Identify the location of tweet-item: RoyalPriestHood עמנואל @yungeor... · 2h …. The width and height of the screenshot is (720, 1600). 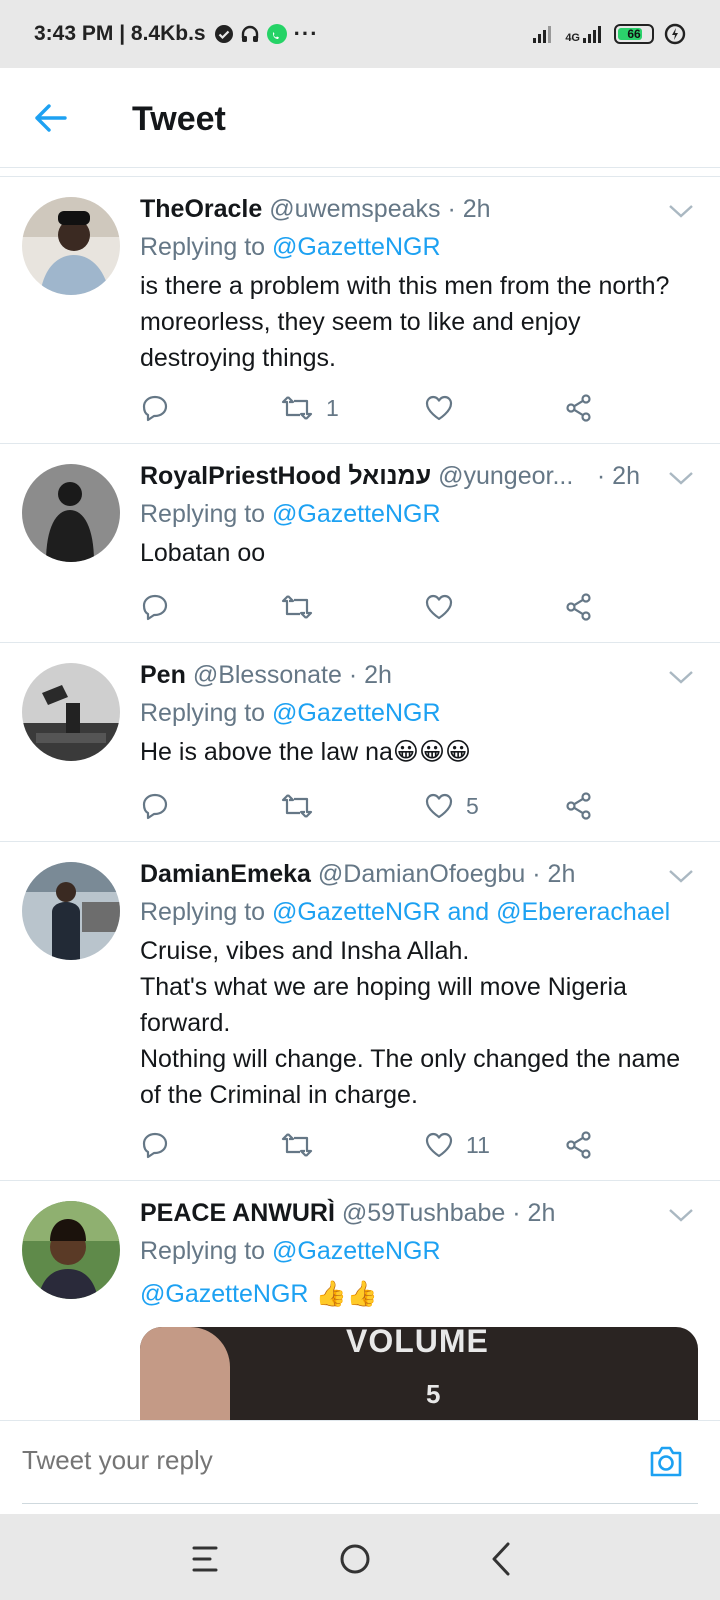
(360, 543).